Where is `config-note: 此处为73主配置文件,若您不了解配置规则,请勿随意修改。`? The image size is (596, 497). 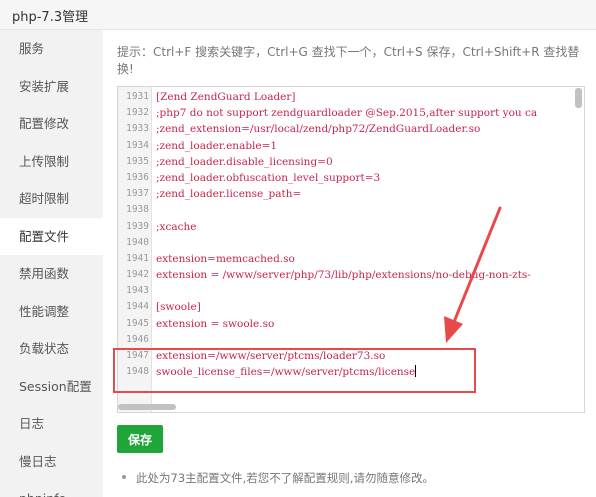 config-note: 此处为73主配置文件,若您不了解配置规则,请勿随意修改。 is located at coordinates (278, 478).